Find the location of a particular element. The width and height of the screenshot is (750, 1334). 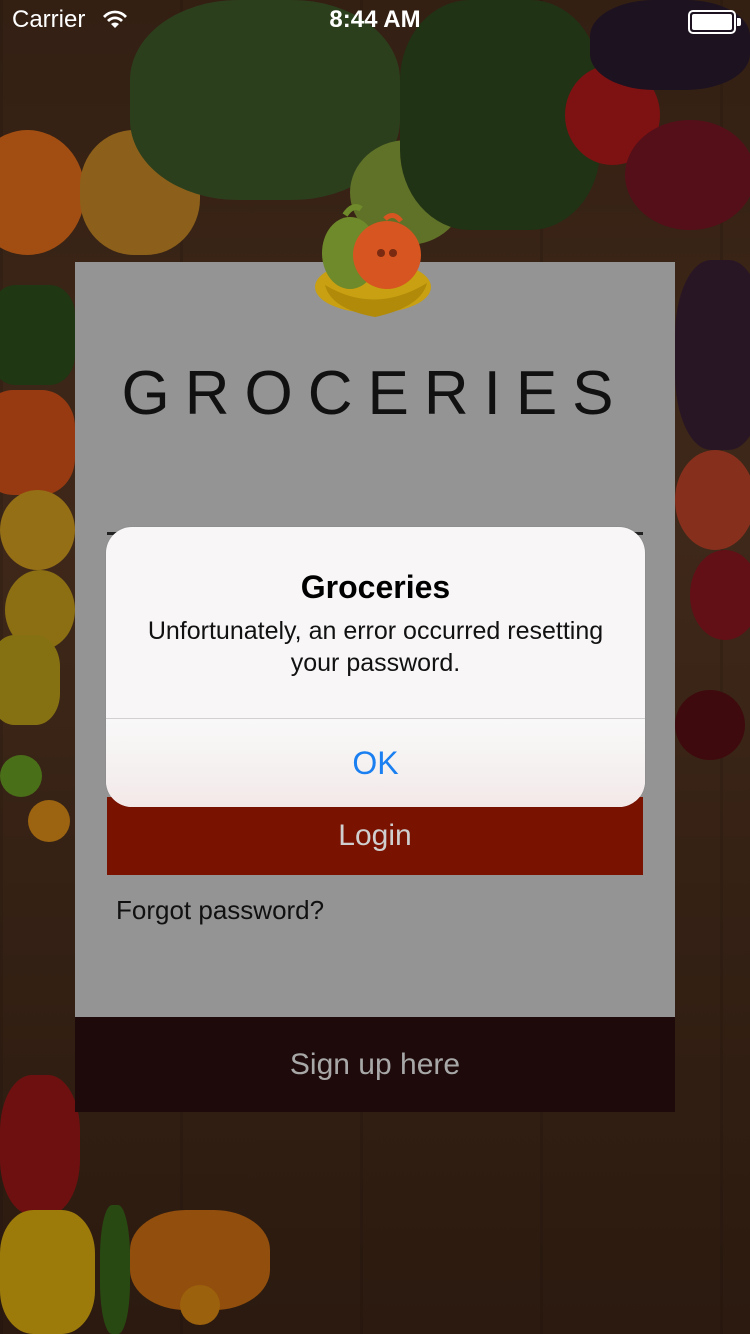

app-title: GROCERIES is located at coordinates (375, 393).